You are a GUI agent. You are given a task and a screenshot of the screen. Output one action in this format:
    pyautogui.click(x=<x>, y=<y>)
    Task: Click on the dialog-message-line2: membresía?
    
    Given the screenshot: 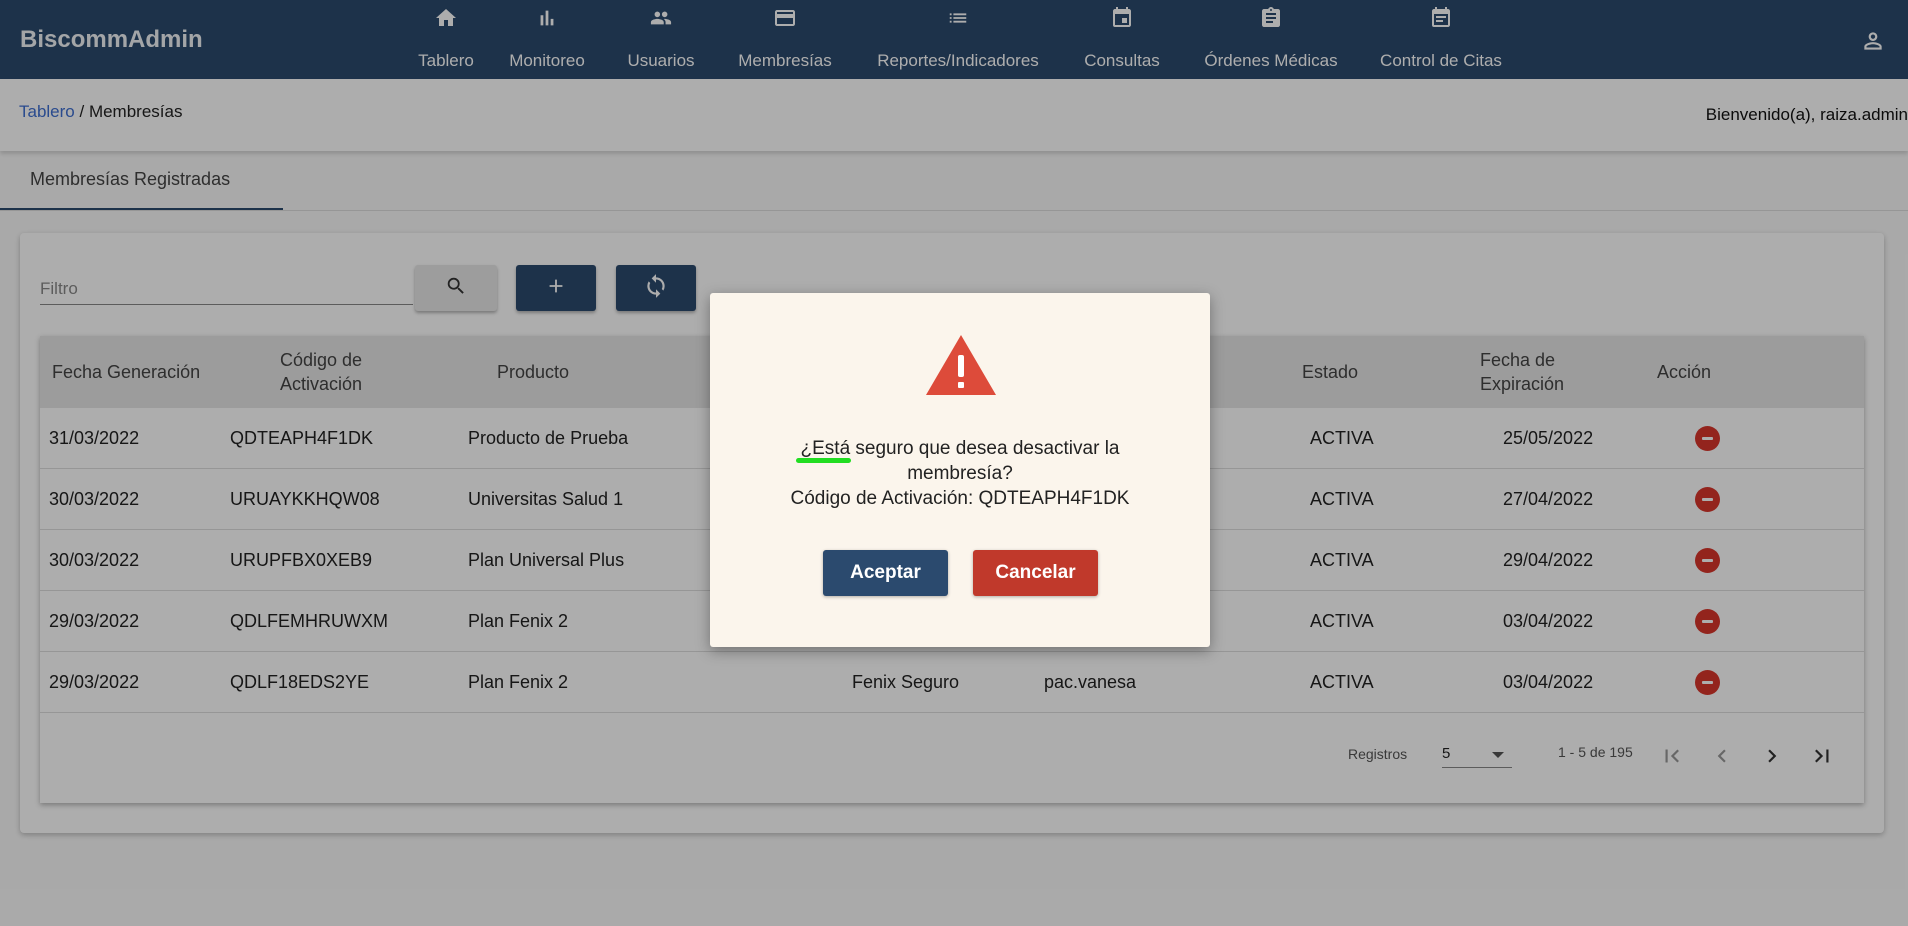 What is the action you would take?
    pyautogui.click(x=960, y=473)
    